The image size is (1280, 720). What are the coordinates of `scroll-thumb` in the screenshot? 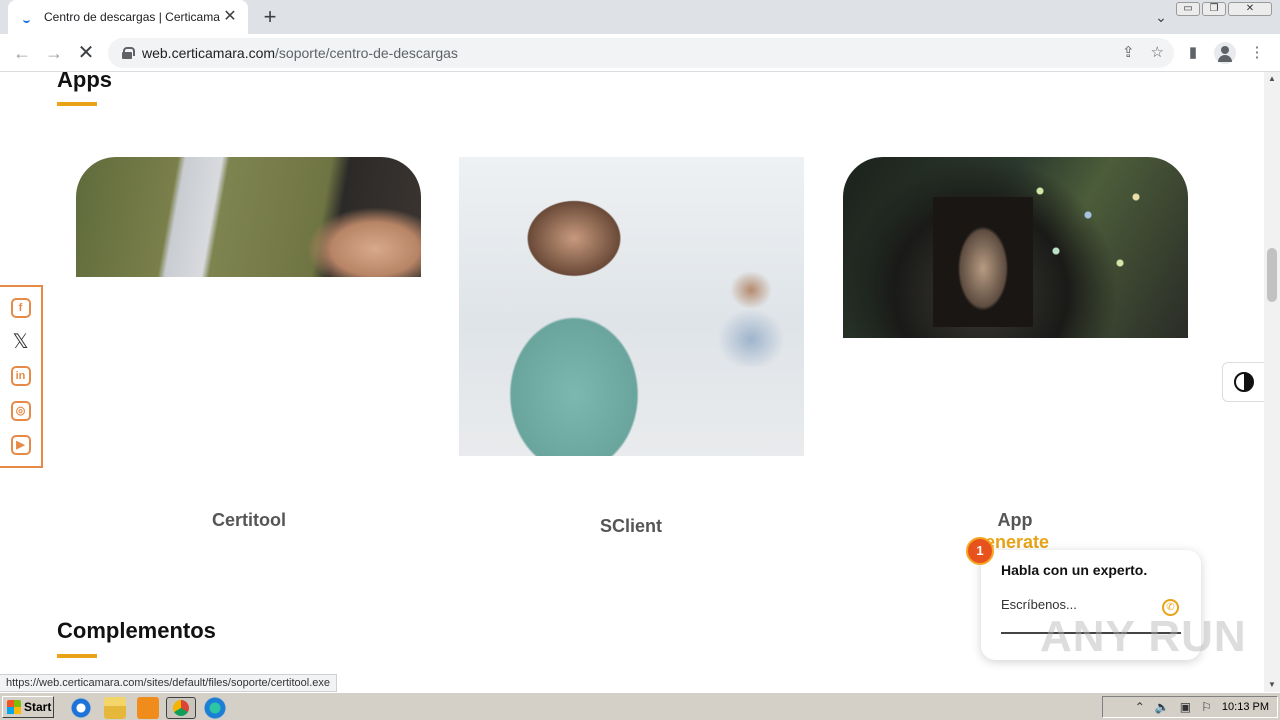 It's located at (1272, 275).